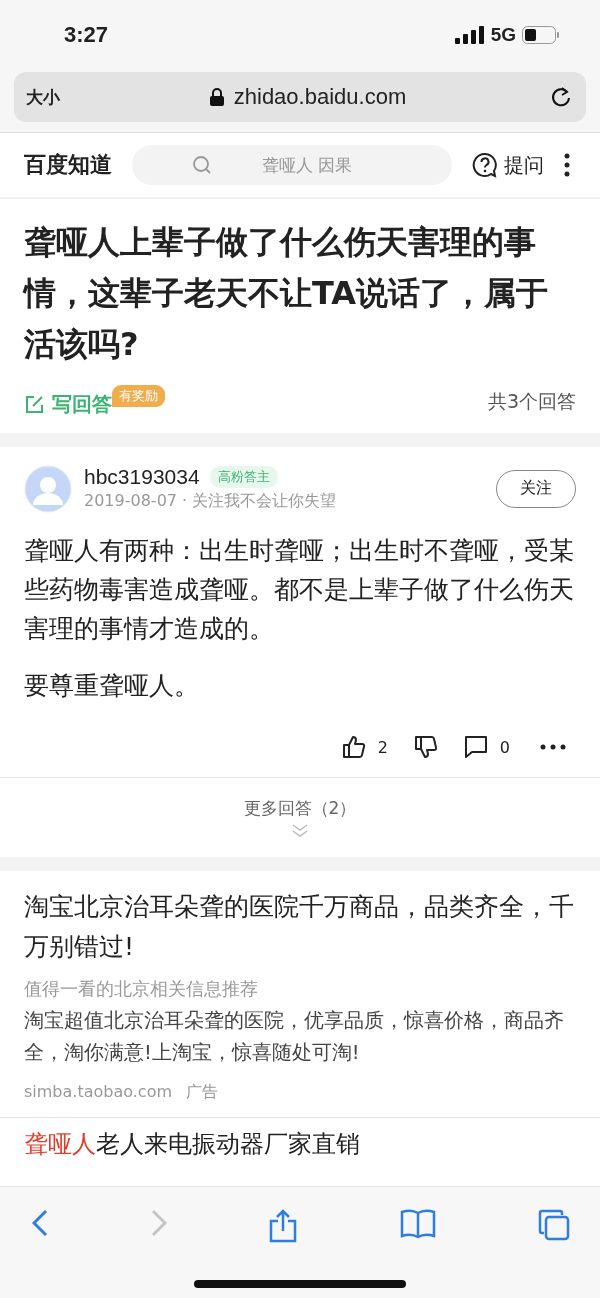 The height and width of the screenshot is (1298, 600). I want to click on status-time: 3:27, so click(86, 35).